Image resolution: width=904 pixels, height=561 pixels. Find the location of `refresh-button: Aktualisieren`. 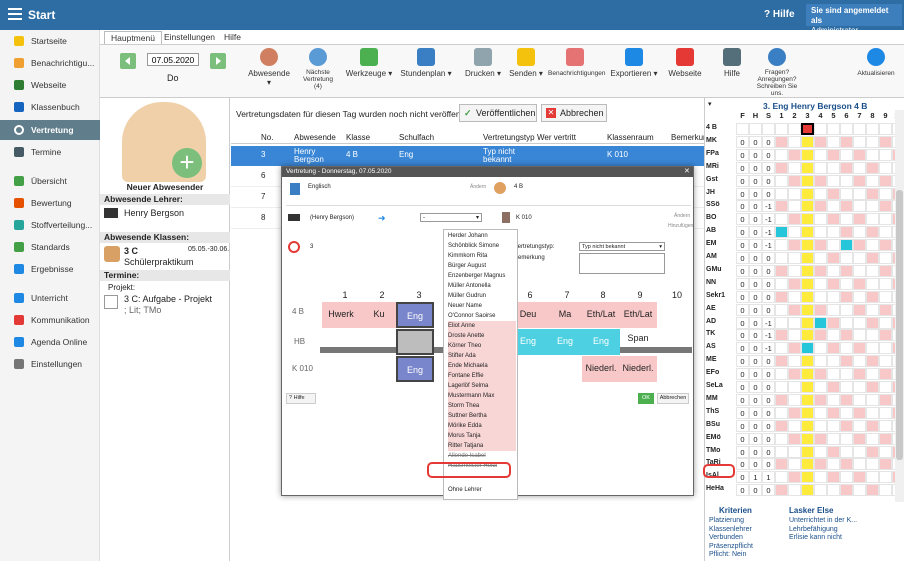

refresh-button: Aktualisieren is located at coordinates (876, 63).